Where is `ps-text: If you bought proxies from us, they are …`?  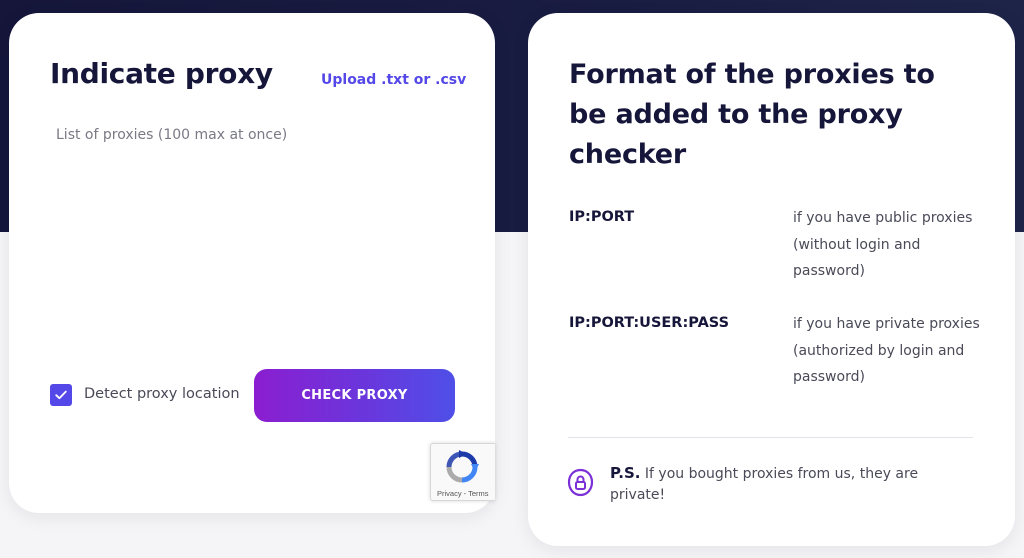 ps-text: If you bought proxies from us, they are … is located at coordinates (764, 484).